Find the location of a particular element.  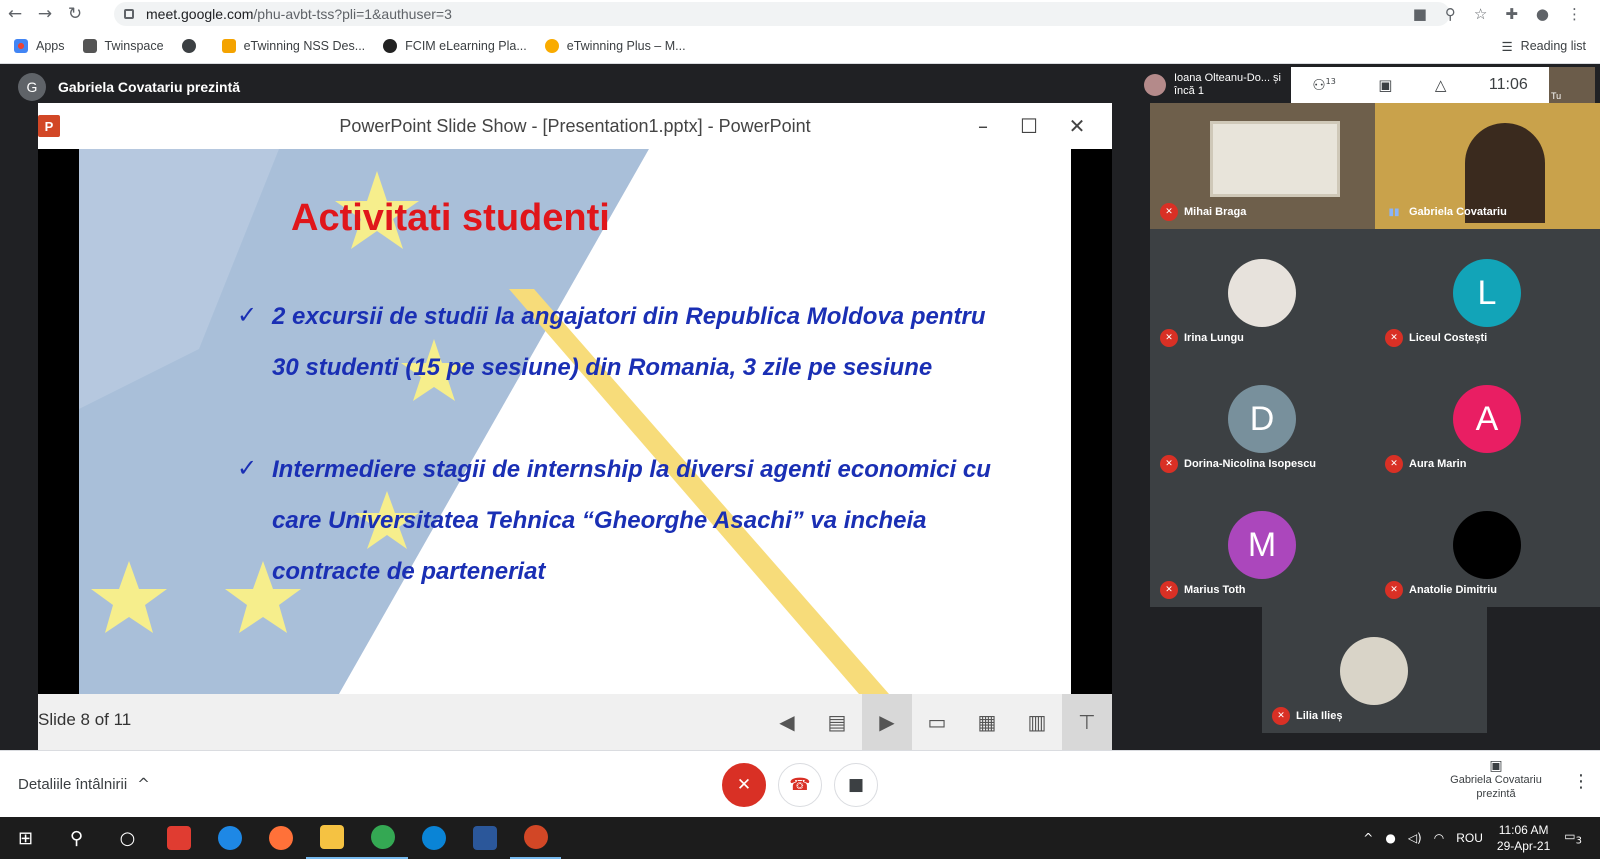

participant-tile: ✕ Lilia Ilieș is located at coordinates (1374, 670).